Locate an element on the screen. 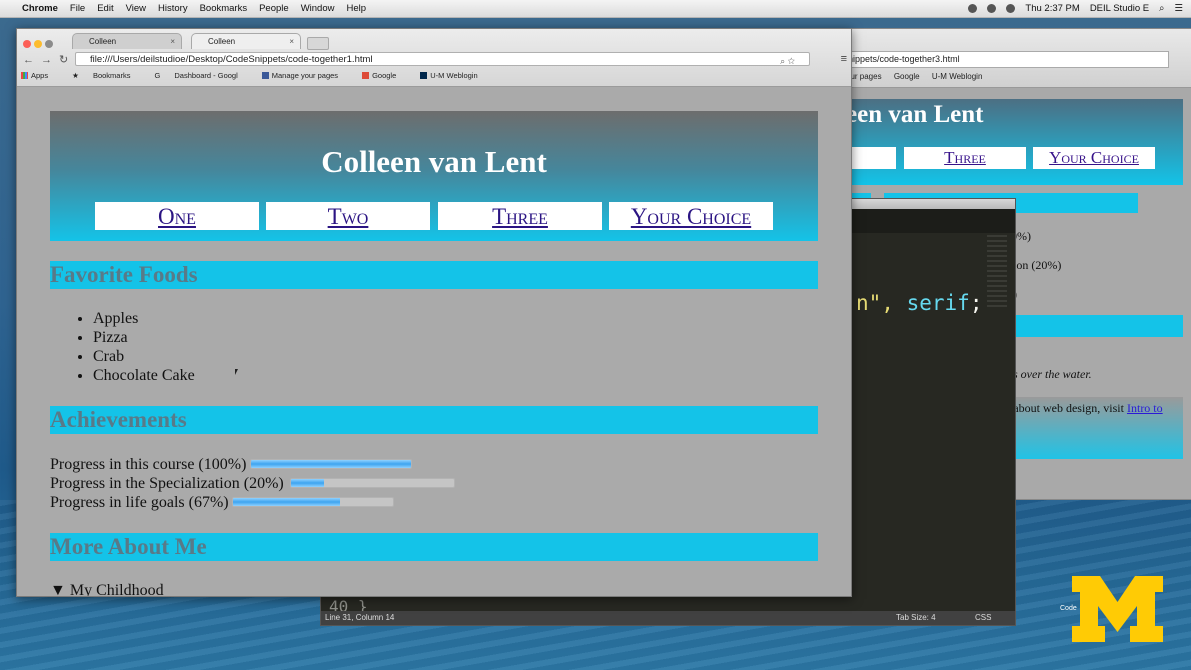 The width and height of the screenshot is (1191, 670). bookmark-weblogin: U-M Weblogin is located at coordinates (454, 75).